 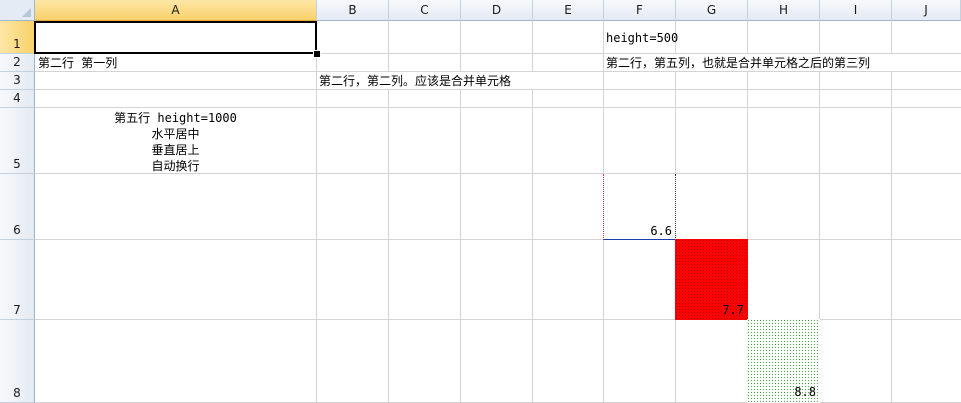 I want to click on row-header-6: 6, so click(x=17, y=207).